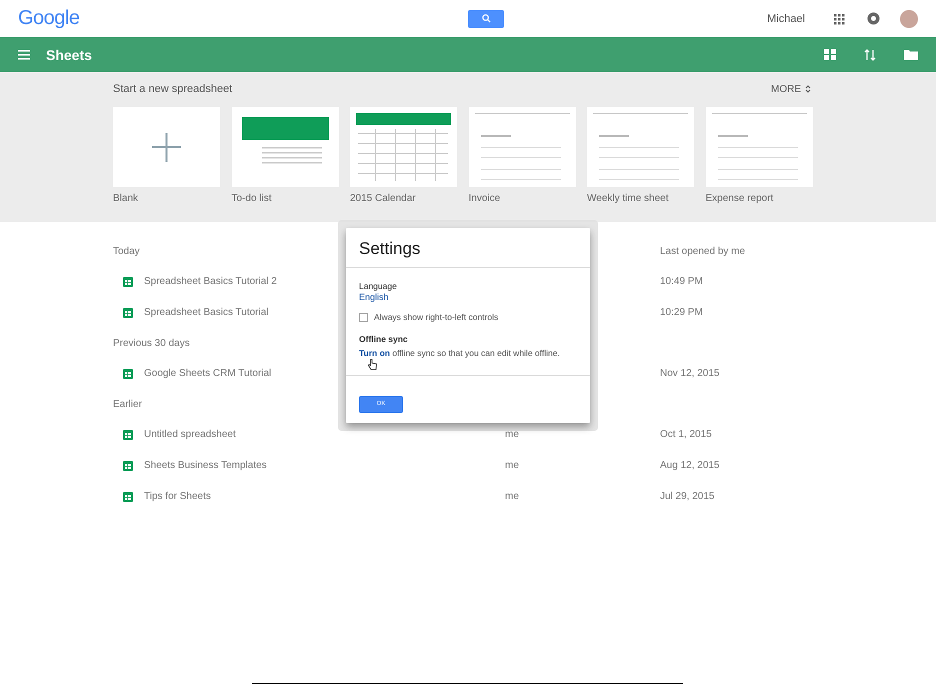 The width and height of the screenshot is (936, 684). What do you see at coordinates (190, 434) in the screenshot?
I see `file-name: Untitled spreadsheet` at bounding box center [190, 434].